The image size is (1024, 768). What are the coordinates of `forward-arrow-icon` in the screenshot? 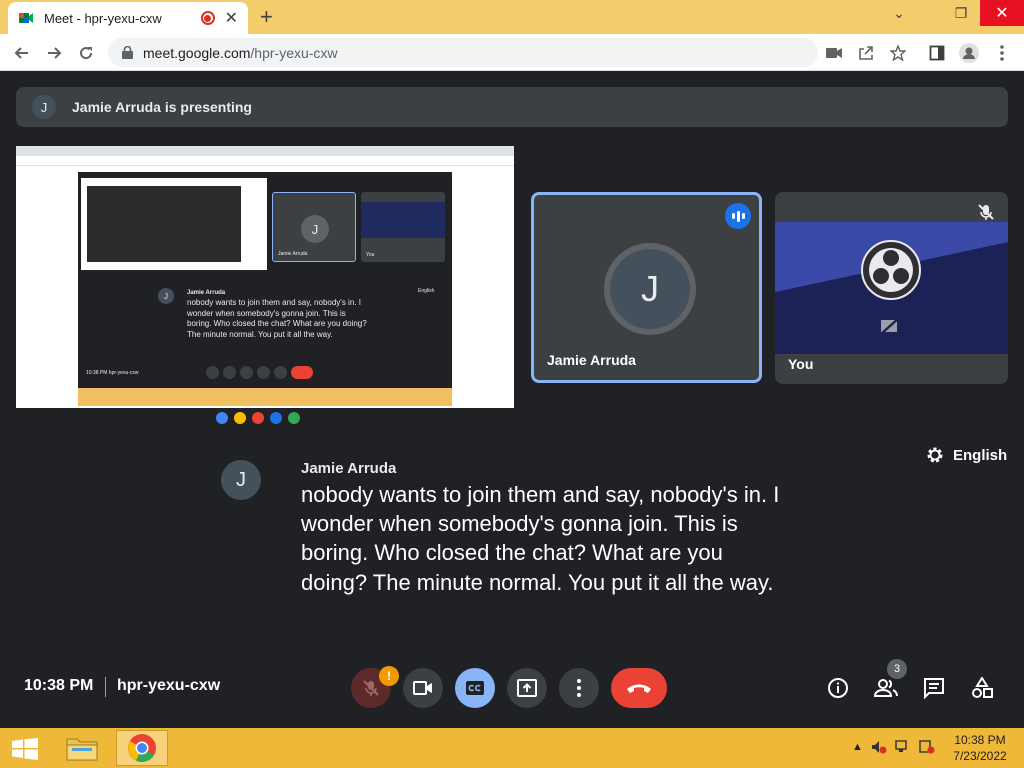 It's located at (55, 53).